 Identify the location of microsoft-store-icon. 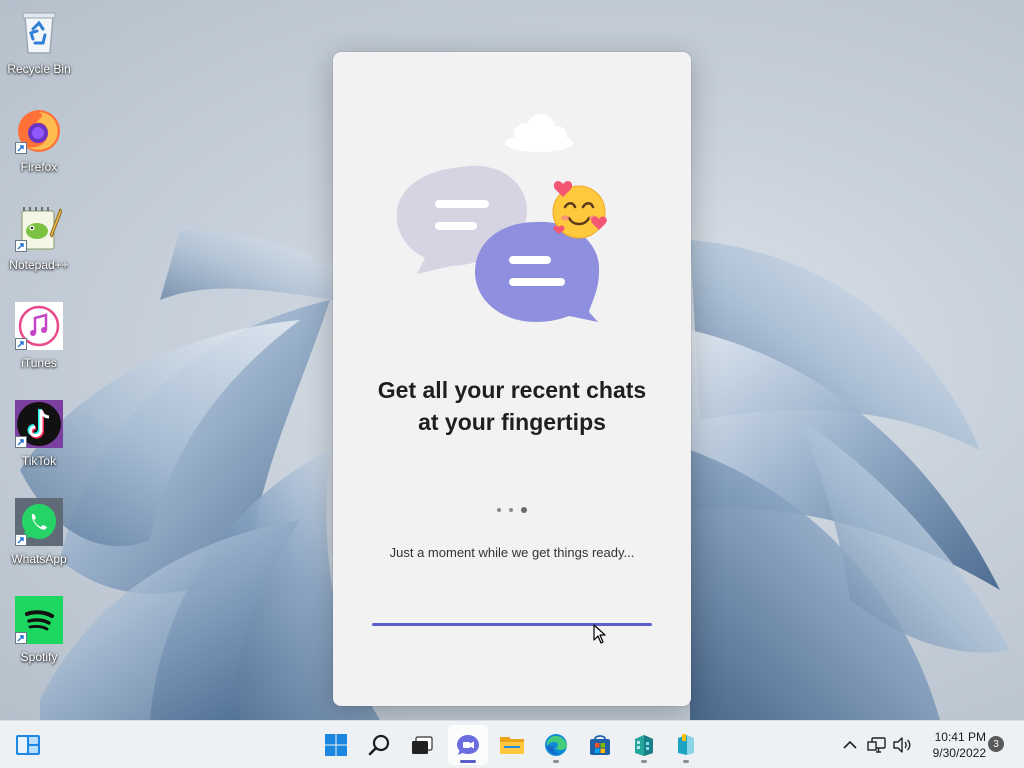
(600, 745).